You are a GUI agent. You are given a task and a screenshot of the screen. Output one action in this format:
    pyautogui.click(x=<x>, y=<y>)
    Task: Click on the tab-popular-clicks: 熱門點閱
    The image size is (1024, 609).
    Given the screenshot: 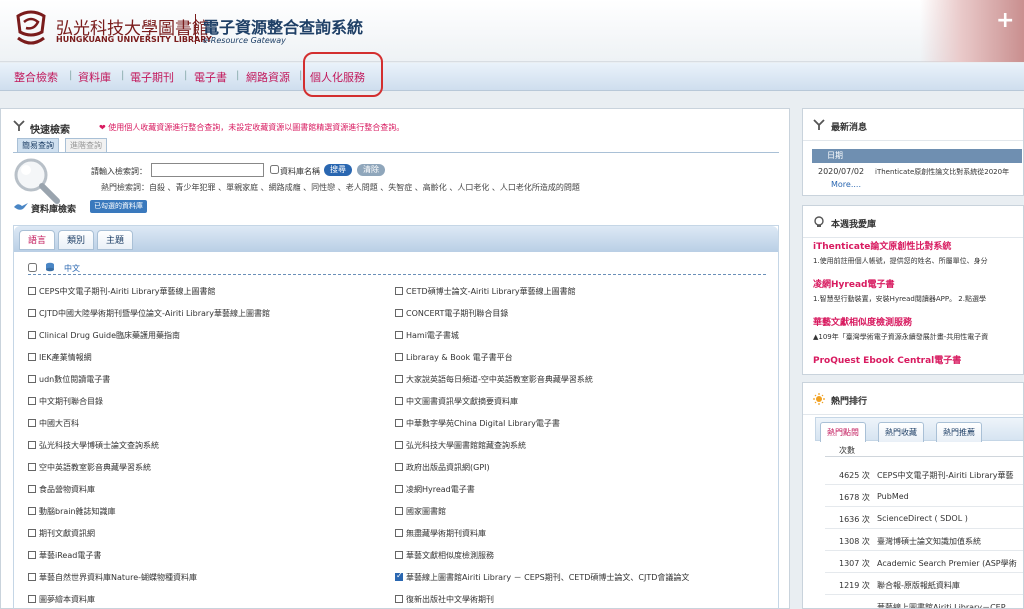 What is the action you would take?
    pyautogui.click(x=843, y=432)
    